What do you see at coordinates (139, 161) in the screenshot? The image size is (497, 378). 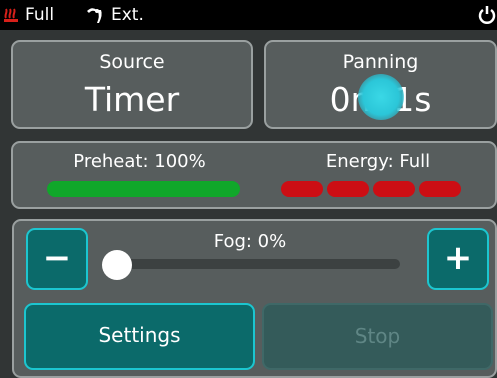 I see `preheat-label: Preheat: 100%` at bounding box center [139, 161].